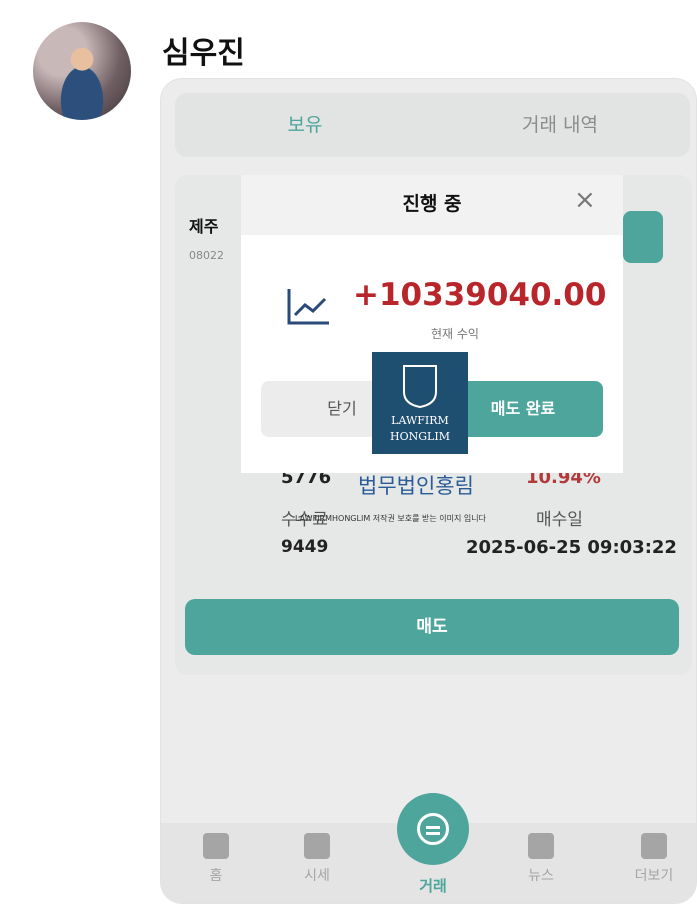 The height and width of the screenshot is (912, 697). What do you see at coordinates (204, 226) in the screenshot?
I see `stock-name: 제주` at bounding box center [204, 226].